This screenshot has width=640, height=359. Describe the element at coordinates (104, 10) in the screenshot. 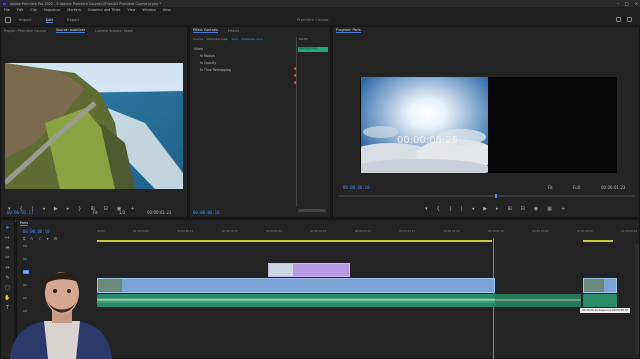

I see `menu-graphics: Graphics and Titles` at that location.